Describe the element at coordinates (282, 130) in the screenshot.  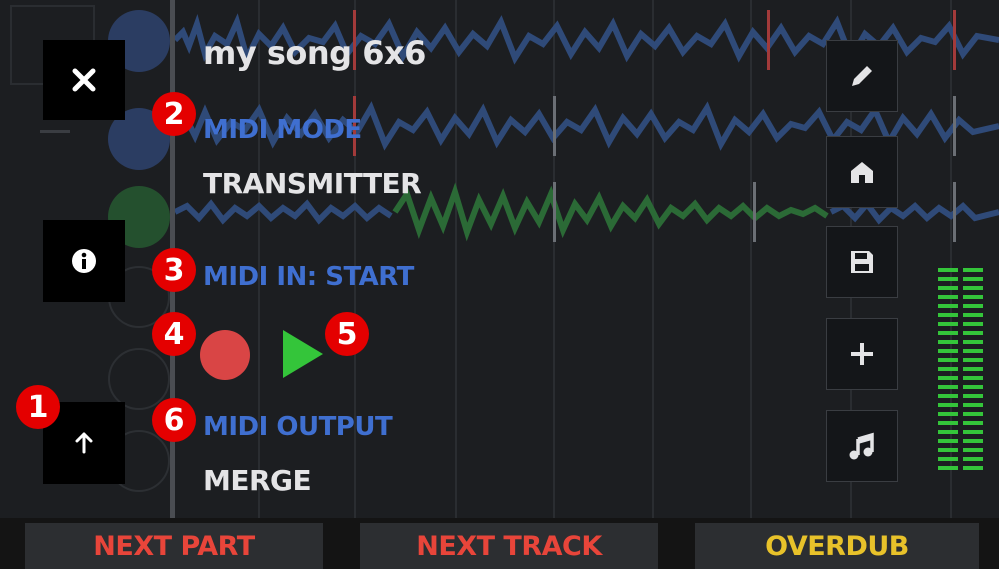
I see `midi-mode-label: MIDI MODE` at that location.